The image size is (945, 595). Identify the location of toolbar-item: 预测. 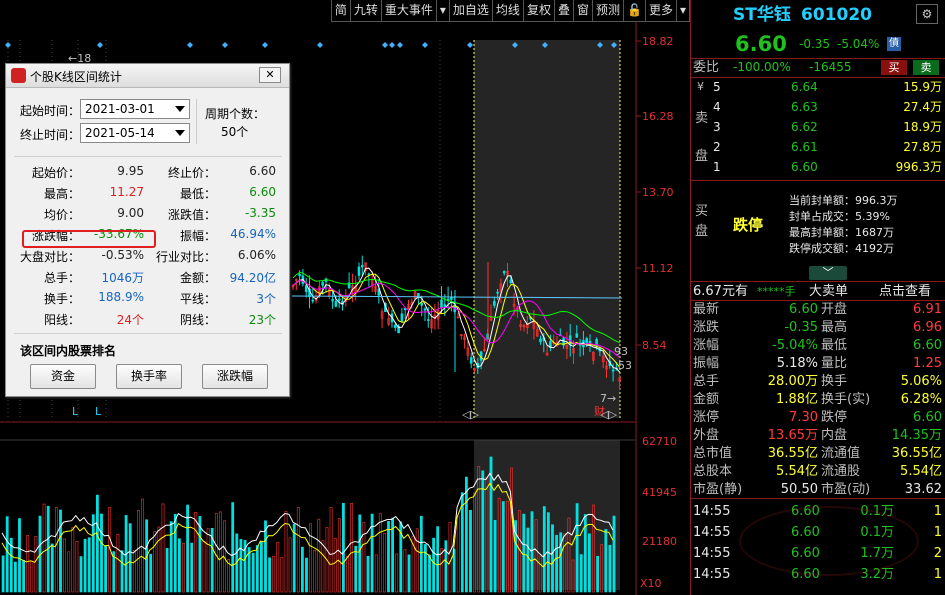
(608, 10).